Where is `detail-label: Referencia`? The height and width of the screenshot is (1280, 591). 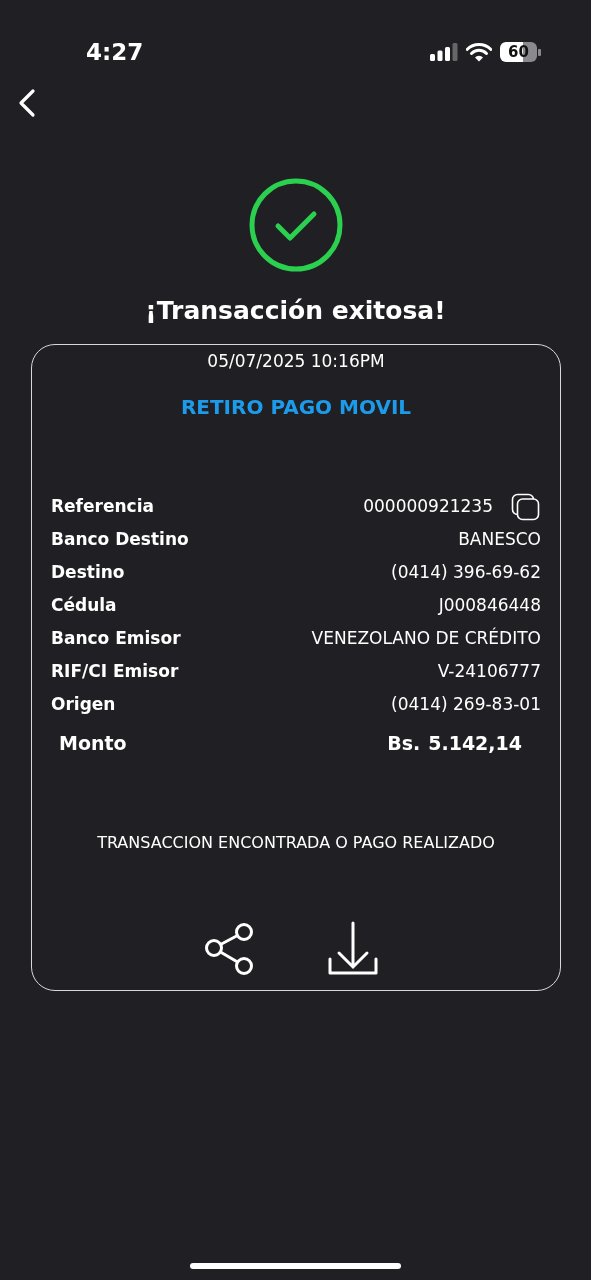
detail-label: Referencia is located at coordinates (102, 506).